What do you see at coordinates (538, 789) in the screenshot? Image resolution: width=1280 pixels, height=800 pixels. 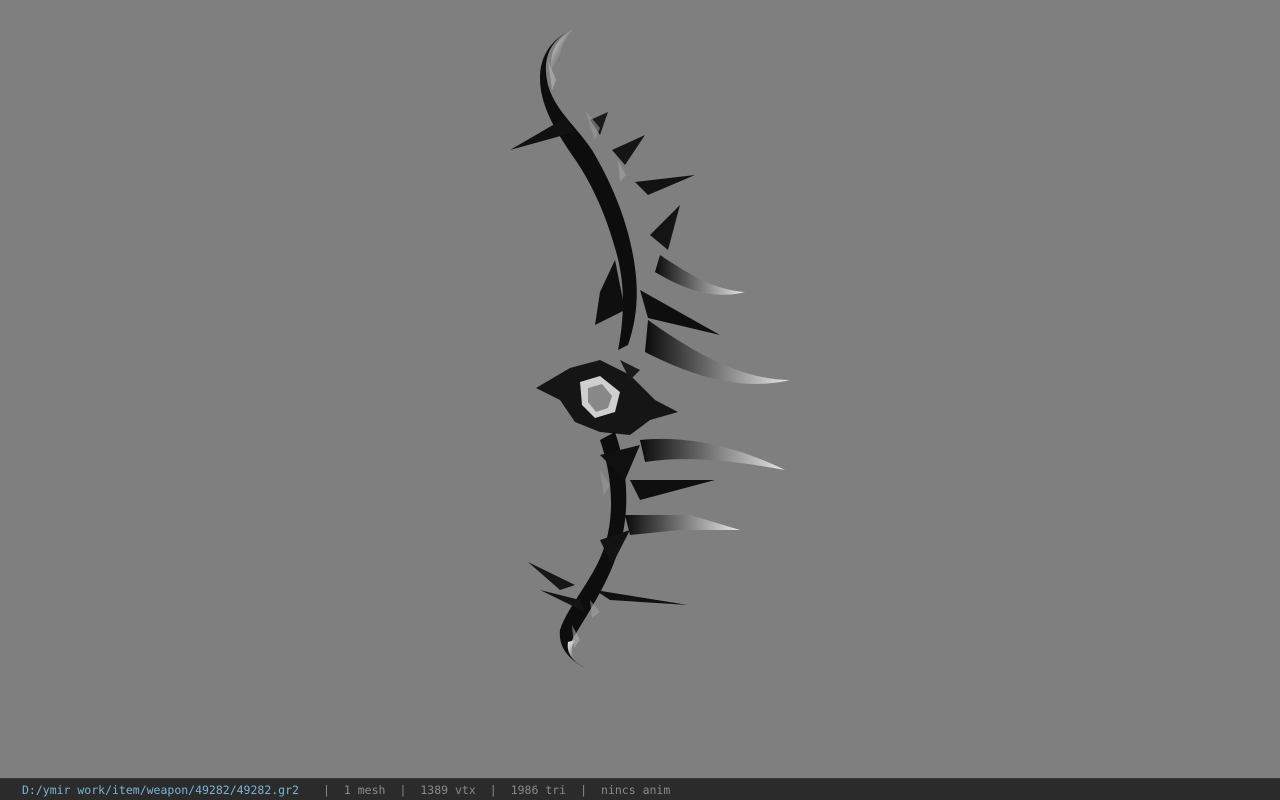 I see `triangle-count-label: 1986 tri` at bounding box center [538, 789].